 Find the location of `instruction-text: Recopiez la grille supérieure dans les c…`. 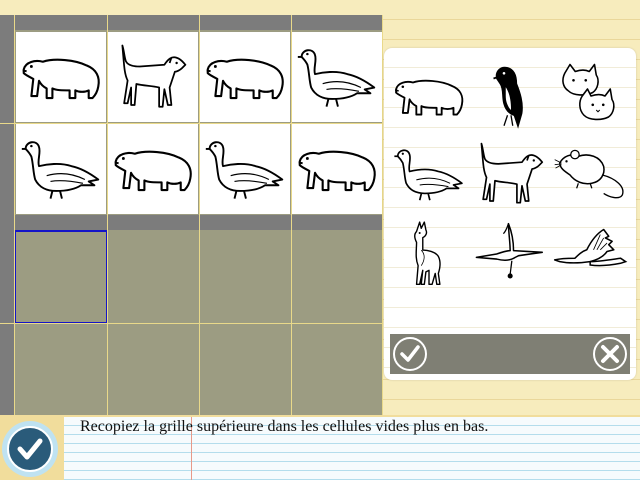

instruction-text: Recopiez la grille supérieure dans les c… is located at coordinates (284, 426).